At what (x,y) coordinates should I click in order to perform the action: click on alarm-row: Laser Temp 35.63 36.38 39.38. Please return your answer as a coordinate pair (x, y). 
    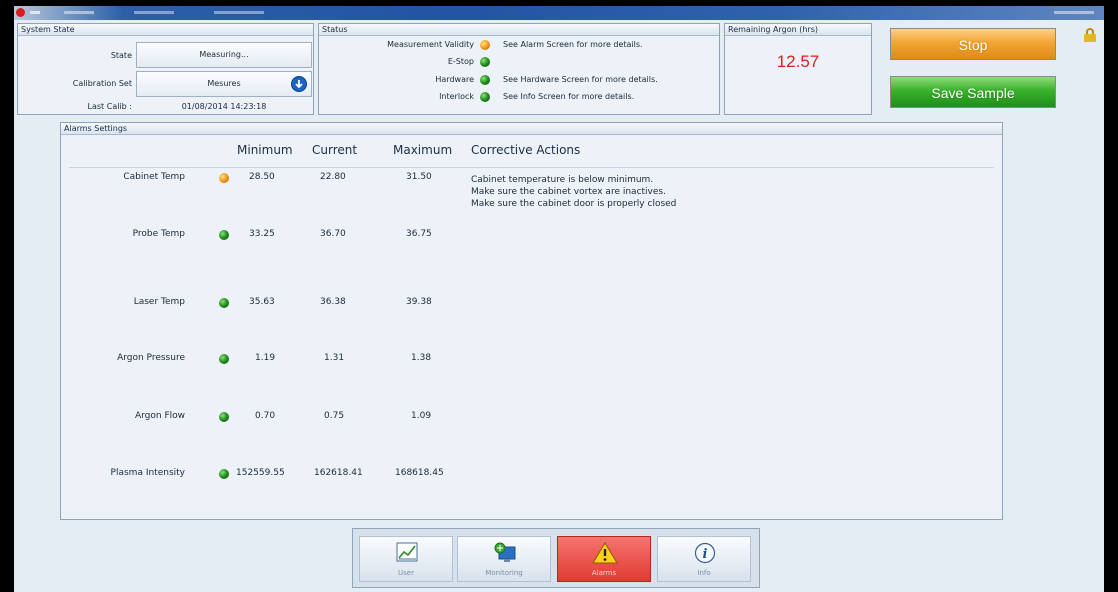
    Looking at the image, I should click on (531, 305).